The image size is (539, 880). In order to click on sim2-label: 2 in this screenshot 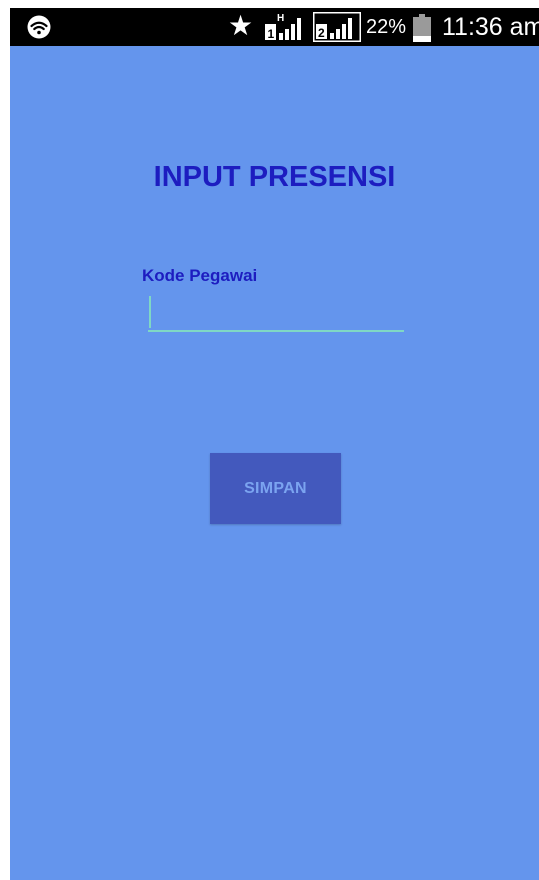, I will do `click(321, 33)`.